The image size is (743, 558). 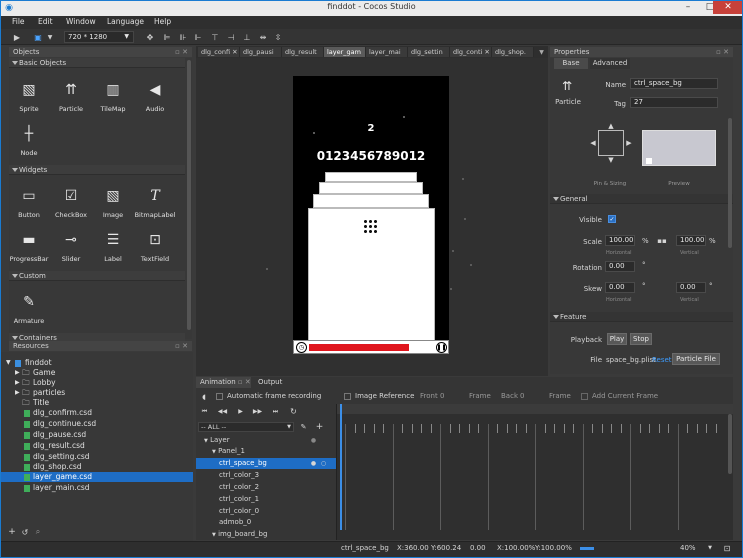 What do you see at coordinates (198, 37) in the screenshot?
I see `align-right-icon: ⊩` at bounding box center [198, 37].